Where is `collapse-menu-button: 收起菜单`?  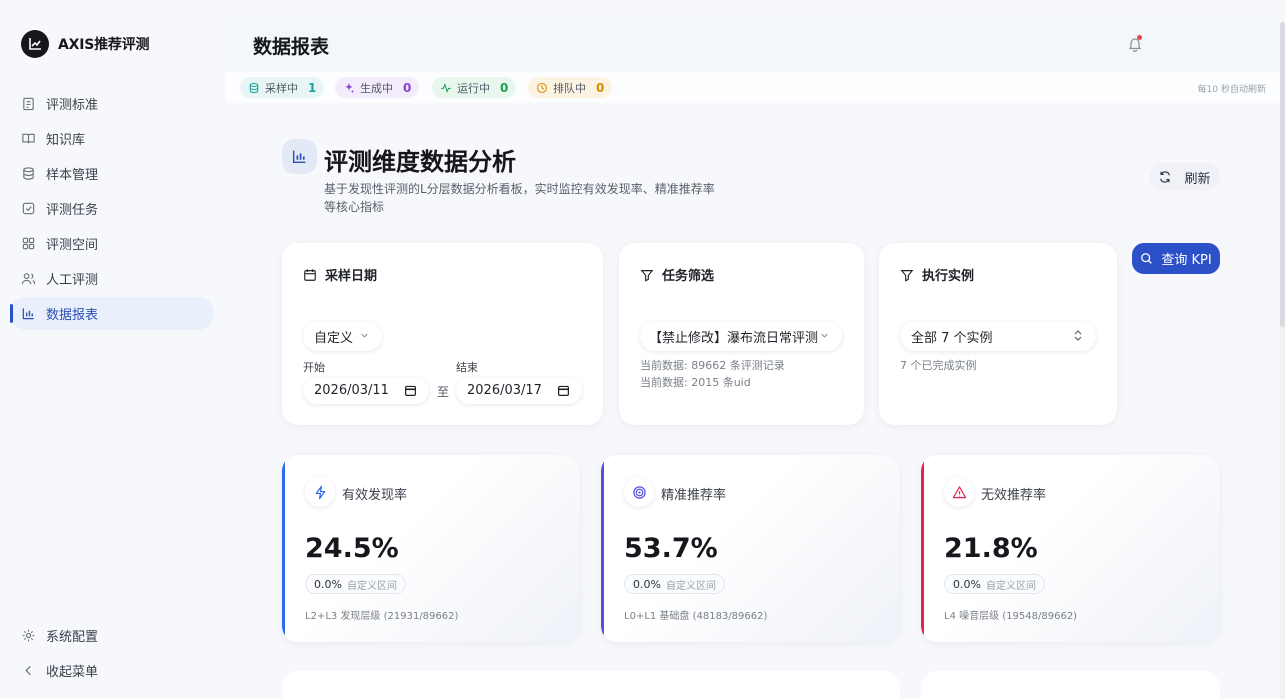
collapse-menu-button: 收起菜单 is located at coordinates (112, 670).